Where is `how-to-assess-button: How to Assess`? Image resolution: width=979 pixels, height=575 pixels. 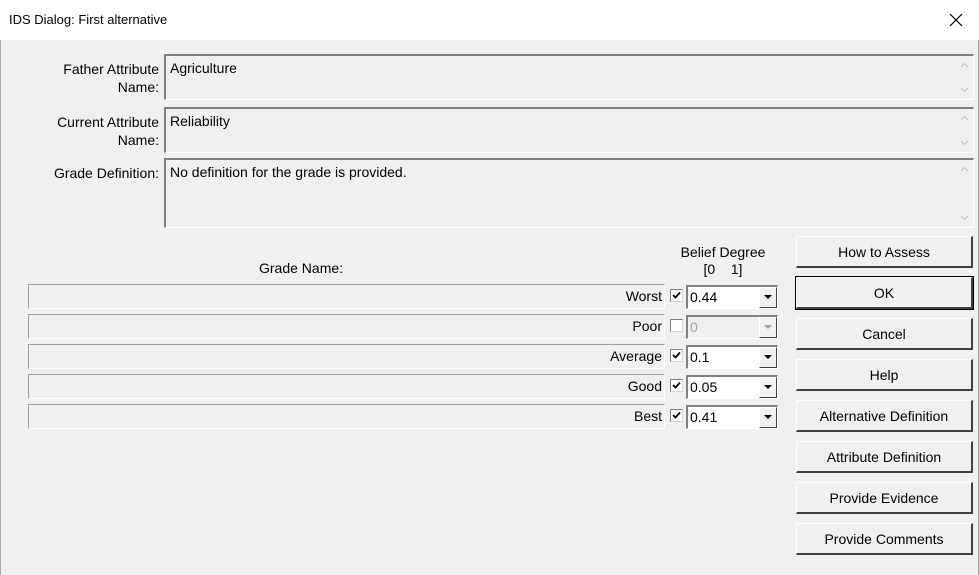
how-to-assess-button: How to Assess is located at coordinates (884, 252).